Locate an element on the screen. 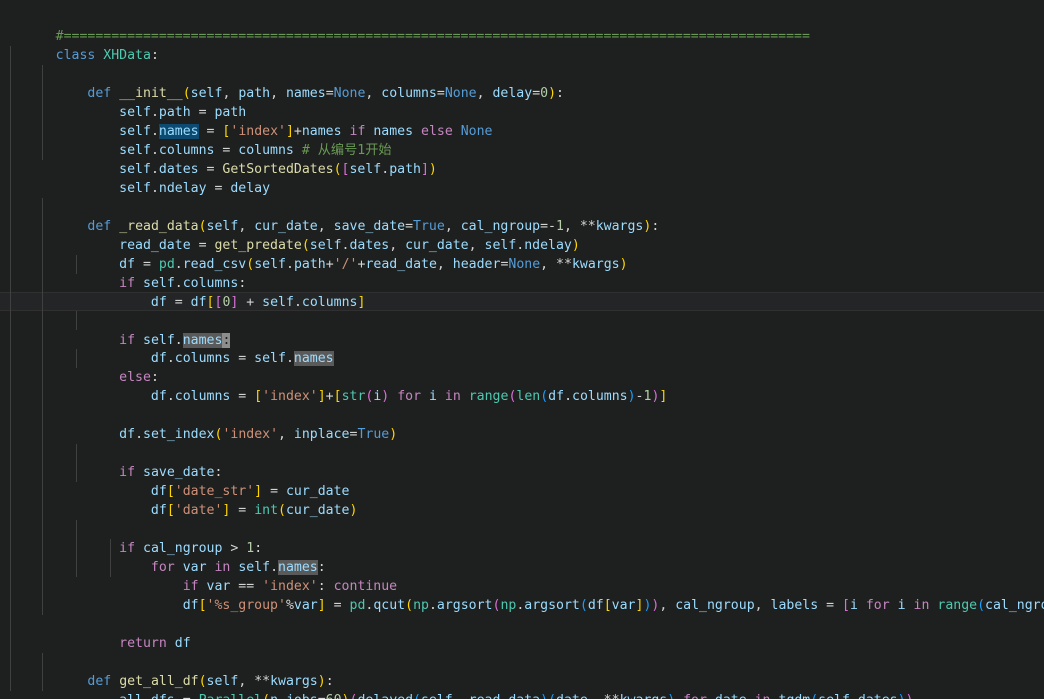 Image resolution: width=1044 pixels, height=699 pixels. line-tokens: else: is located at coordinates (139, 377).